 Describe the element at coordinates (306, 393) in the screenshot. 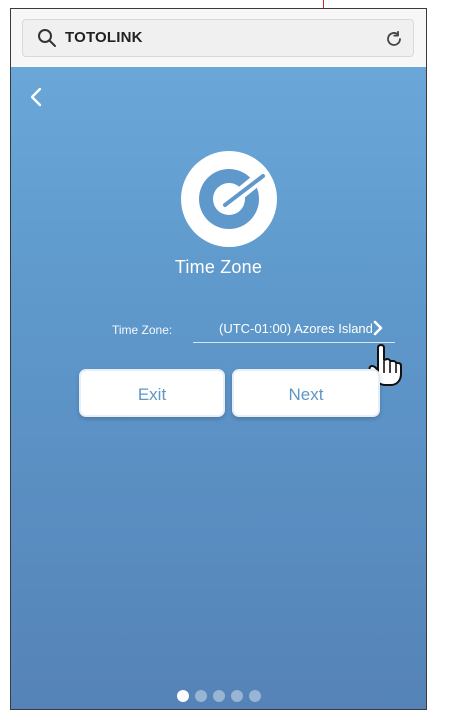

I see `next-button: Next` at that location.